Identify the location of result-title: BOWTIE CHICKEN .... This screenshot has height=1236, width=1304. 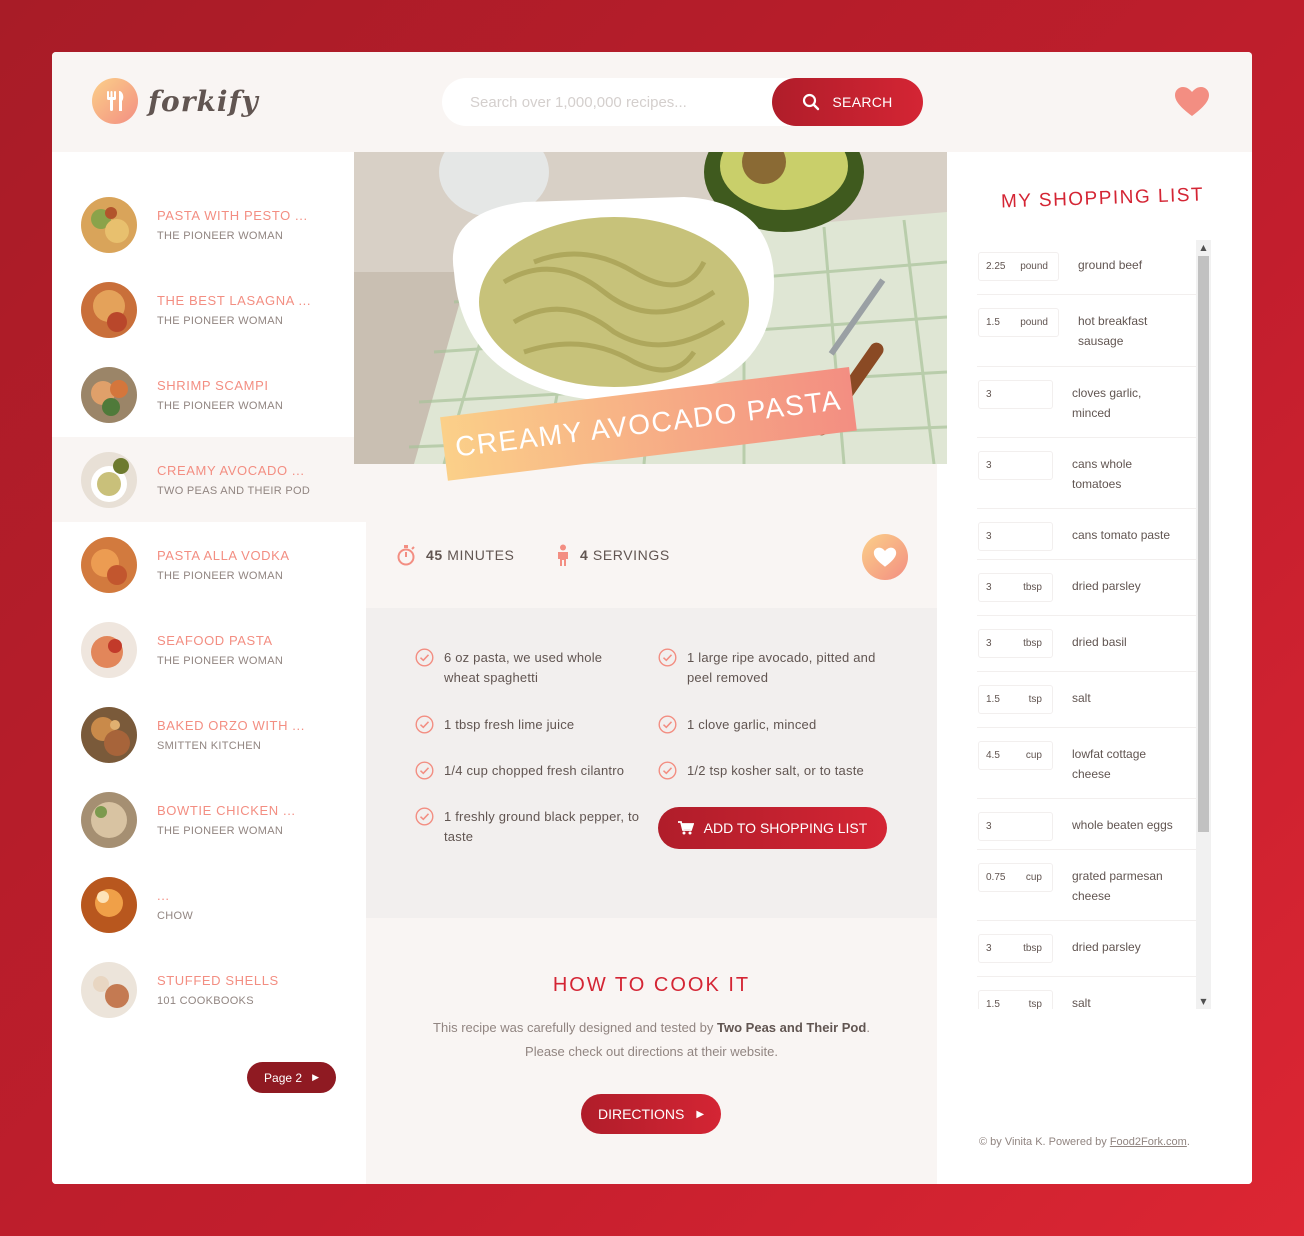
(226, 810).